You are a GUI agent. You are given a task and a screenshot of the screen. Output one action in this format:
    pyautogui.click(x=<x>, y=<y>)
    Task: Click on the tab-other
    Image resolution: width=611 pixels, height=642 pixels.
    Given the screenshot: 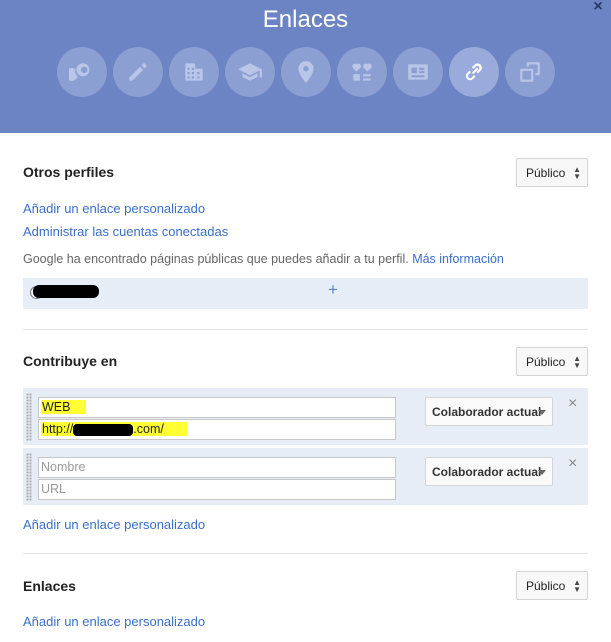 What is the action you would take?
    pyautogui.click(x=530, y=72)
    